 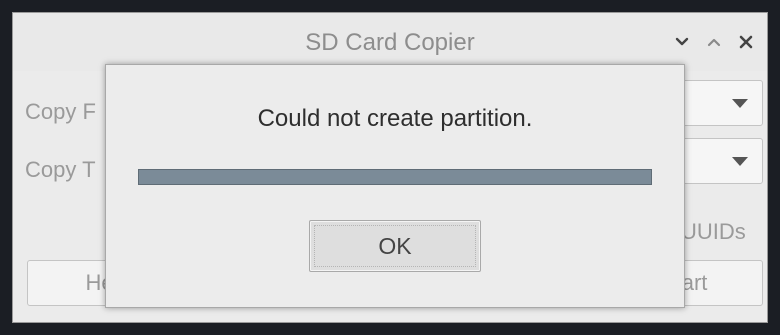 I want to click on chevron-up-icon, so click(x=714, y=42).